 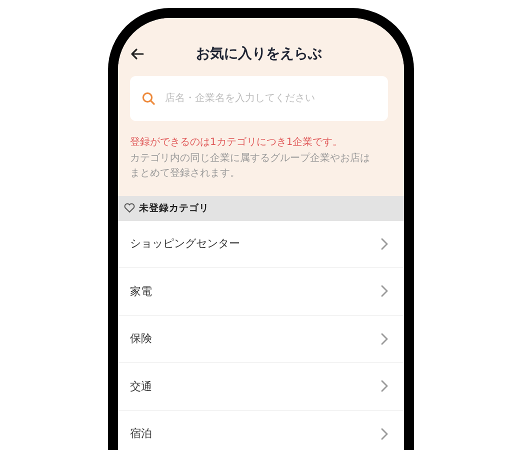 What do you see at coordinates (259, 54) in the screenshot?
I see `screen-title: お気に入りをえらぶ` at bounding box center [259, 54].